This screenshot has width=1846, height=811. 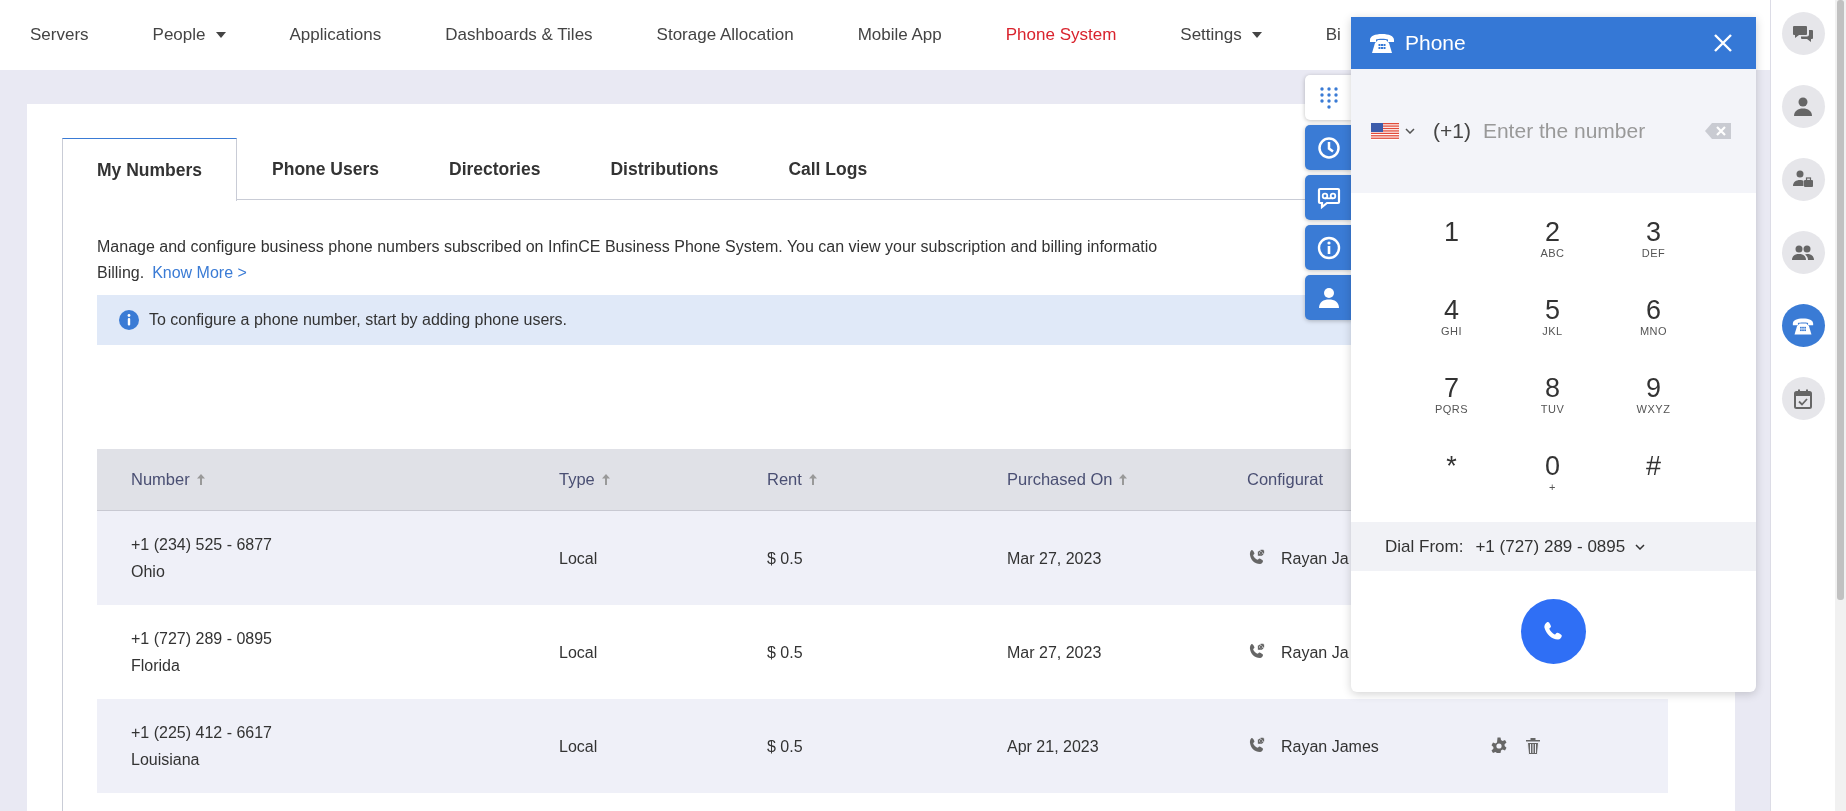 I want to click on nav-link: Phone System, so click(x=1061, y=35).